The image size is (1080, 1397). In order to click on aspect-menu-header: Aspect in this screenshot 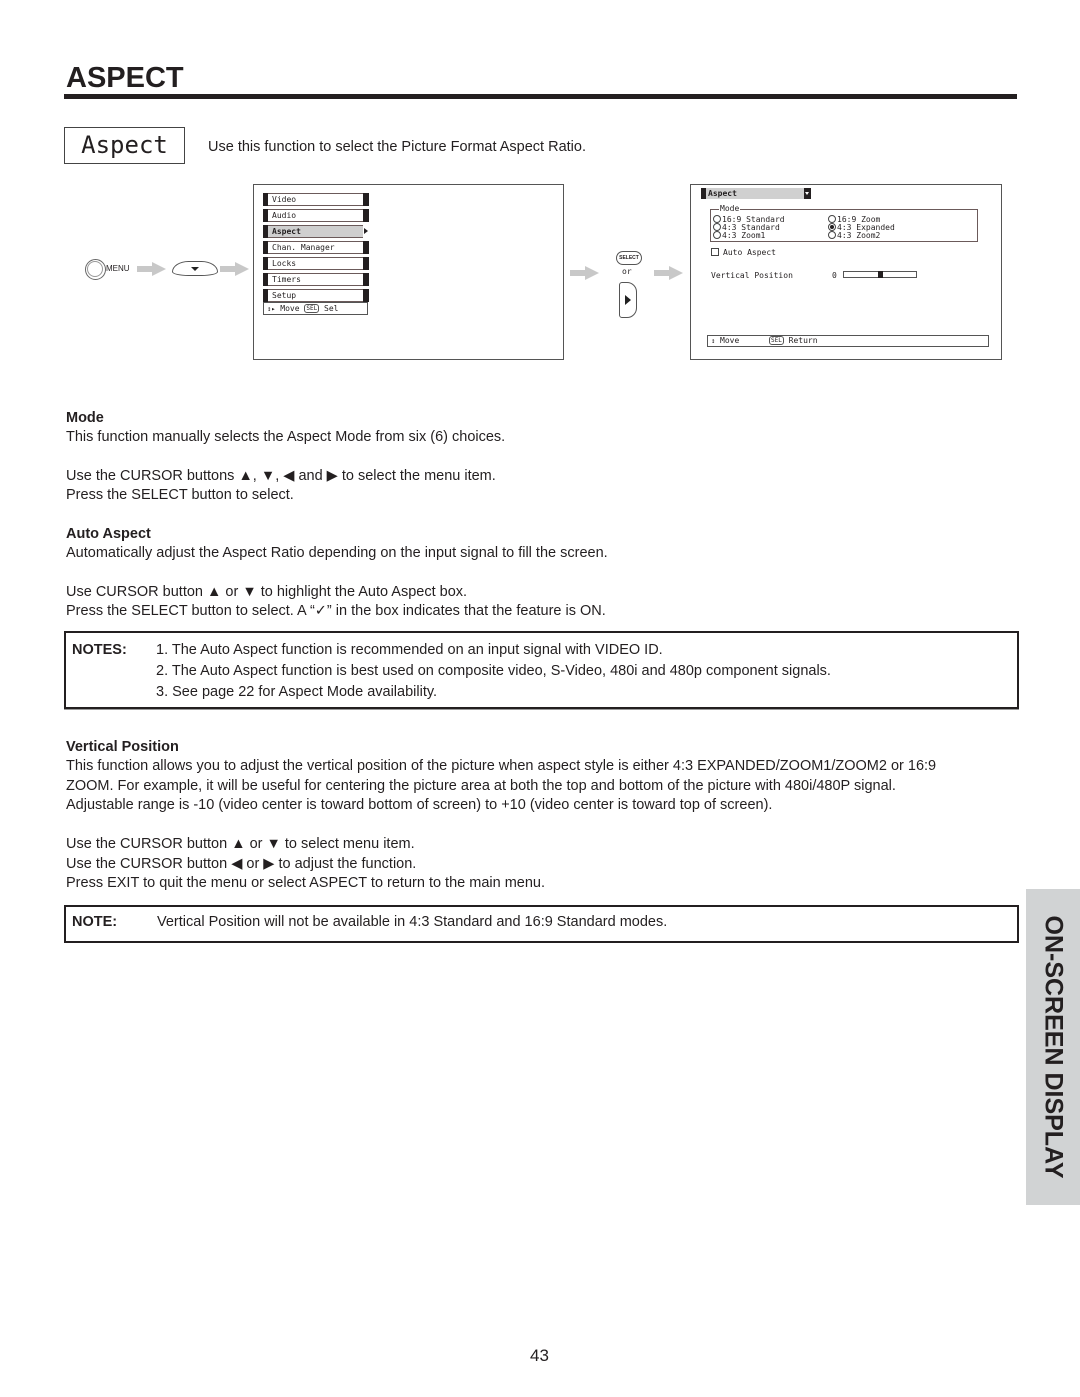, I will do `click(756, 193)`.